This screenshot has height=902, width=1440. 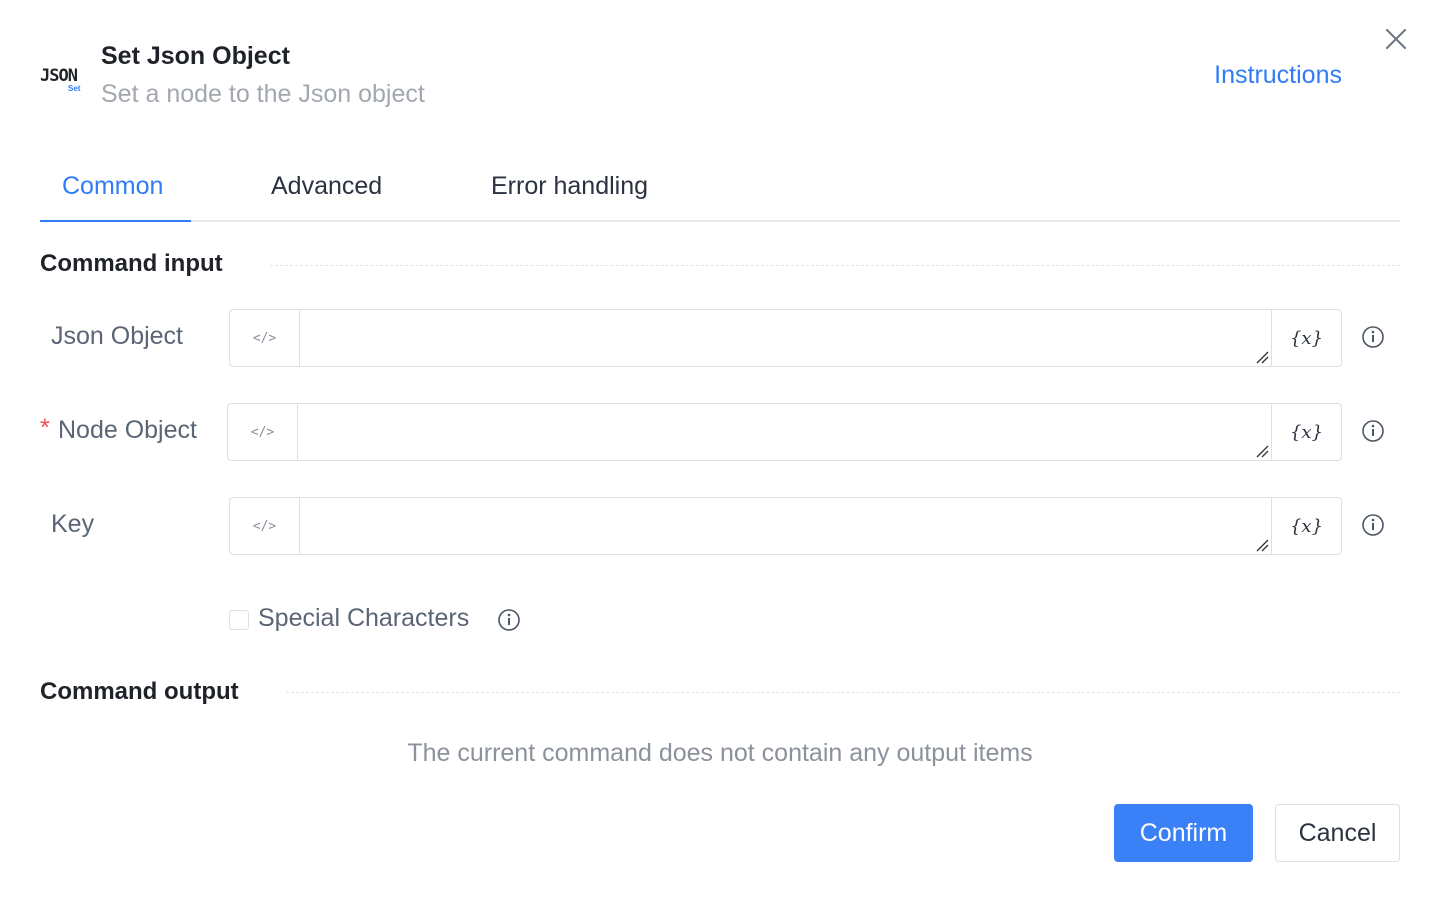 I want to click on required-marker: *, so click(x=45, y=428).